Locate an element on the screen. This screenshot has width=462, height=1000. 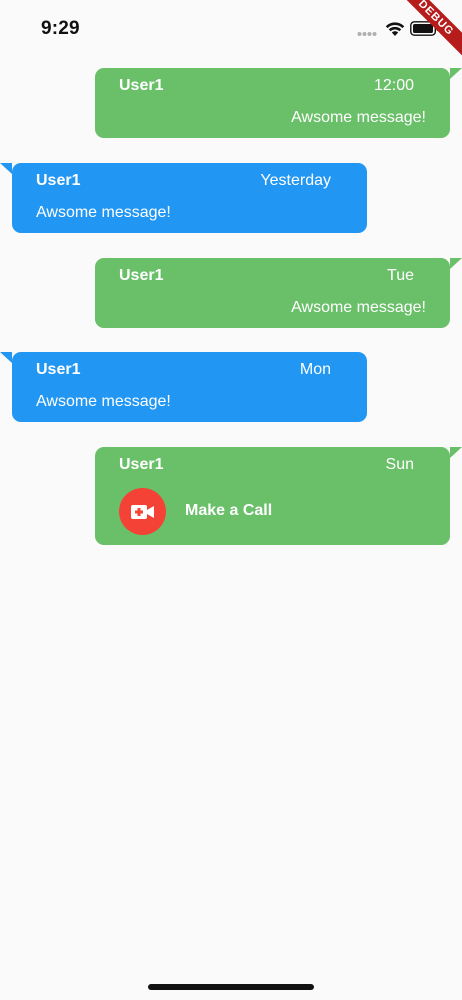
message-time: Mon is located at coordinates (315, 369).